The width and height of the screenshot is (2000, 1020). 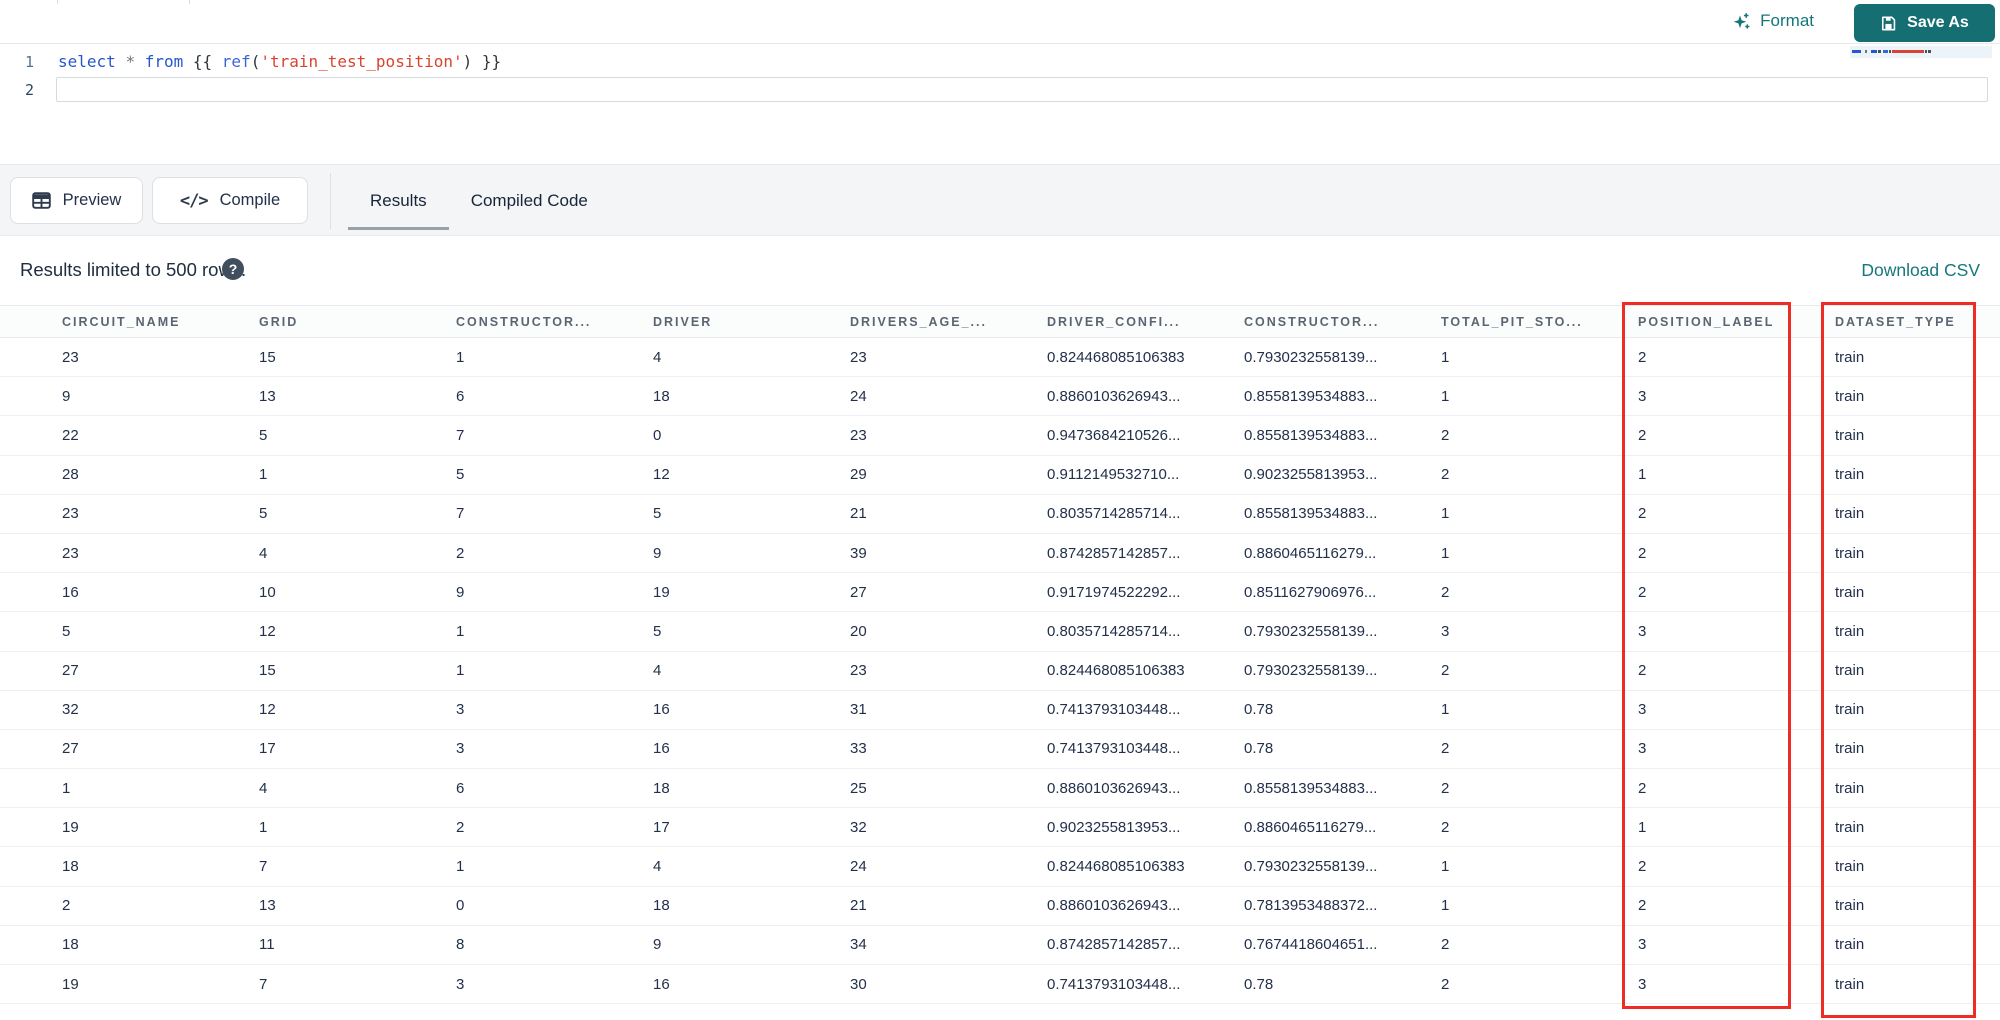 What do you see at coordinates (250, 200) in the screenshot?
I see `compile-label: Compile` at bounding box center [250, 200].